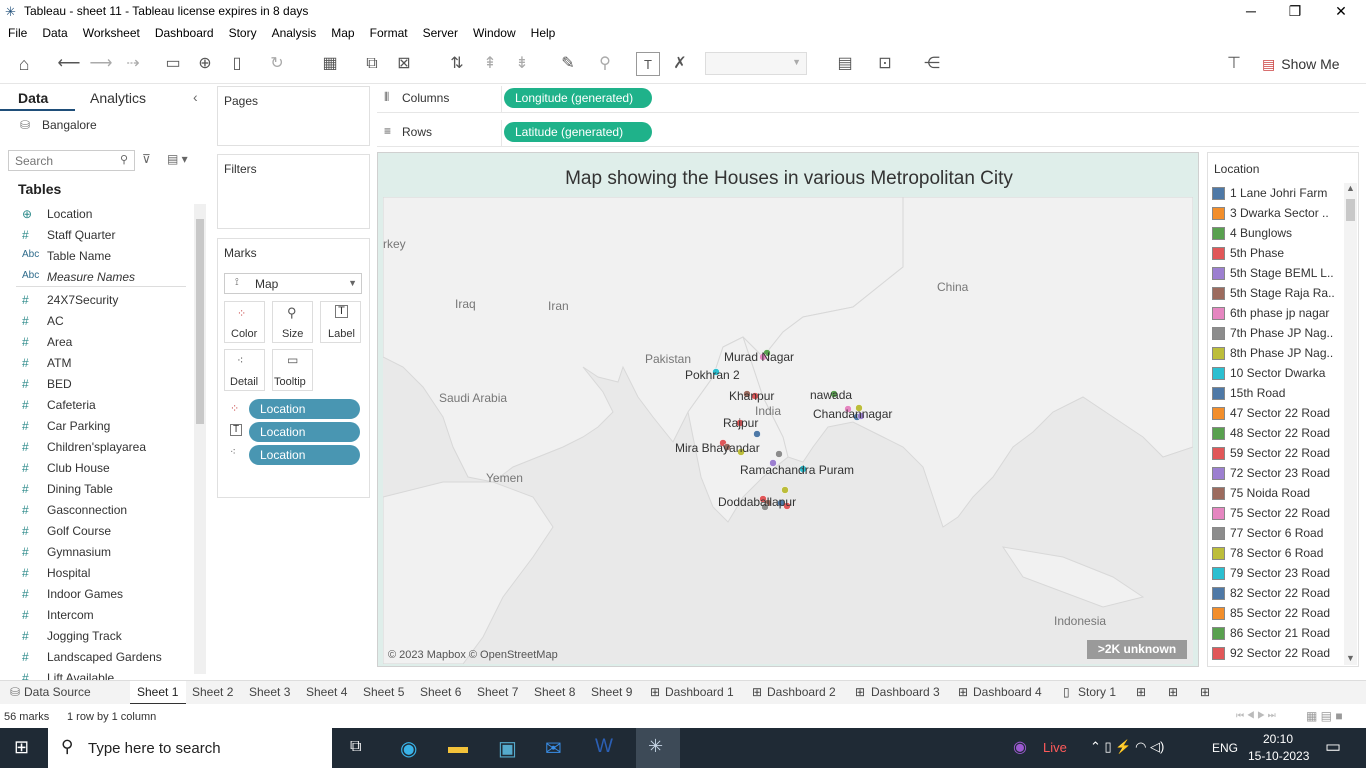 The height and width of the screenshot is (768, 1366). What do you see at coordinates (342, 31) in the screenshot?
I see `menu-map: Map` at bounding box center [342, 31].